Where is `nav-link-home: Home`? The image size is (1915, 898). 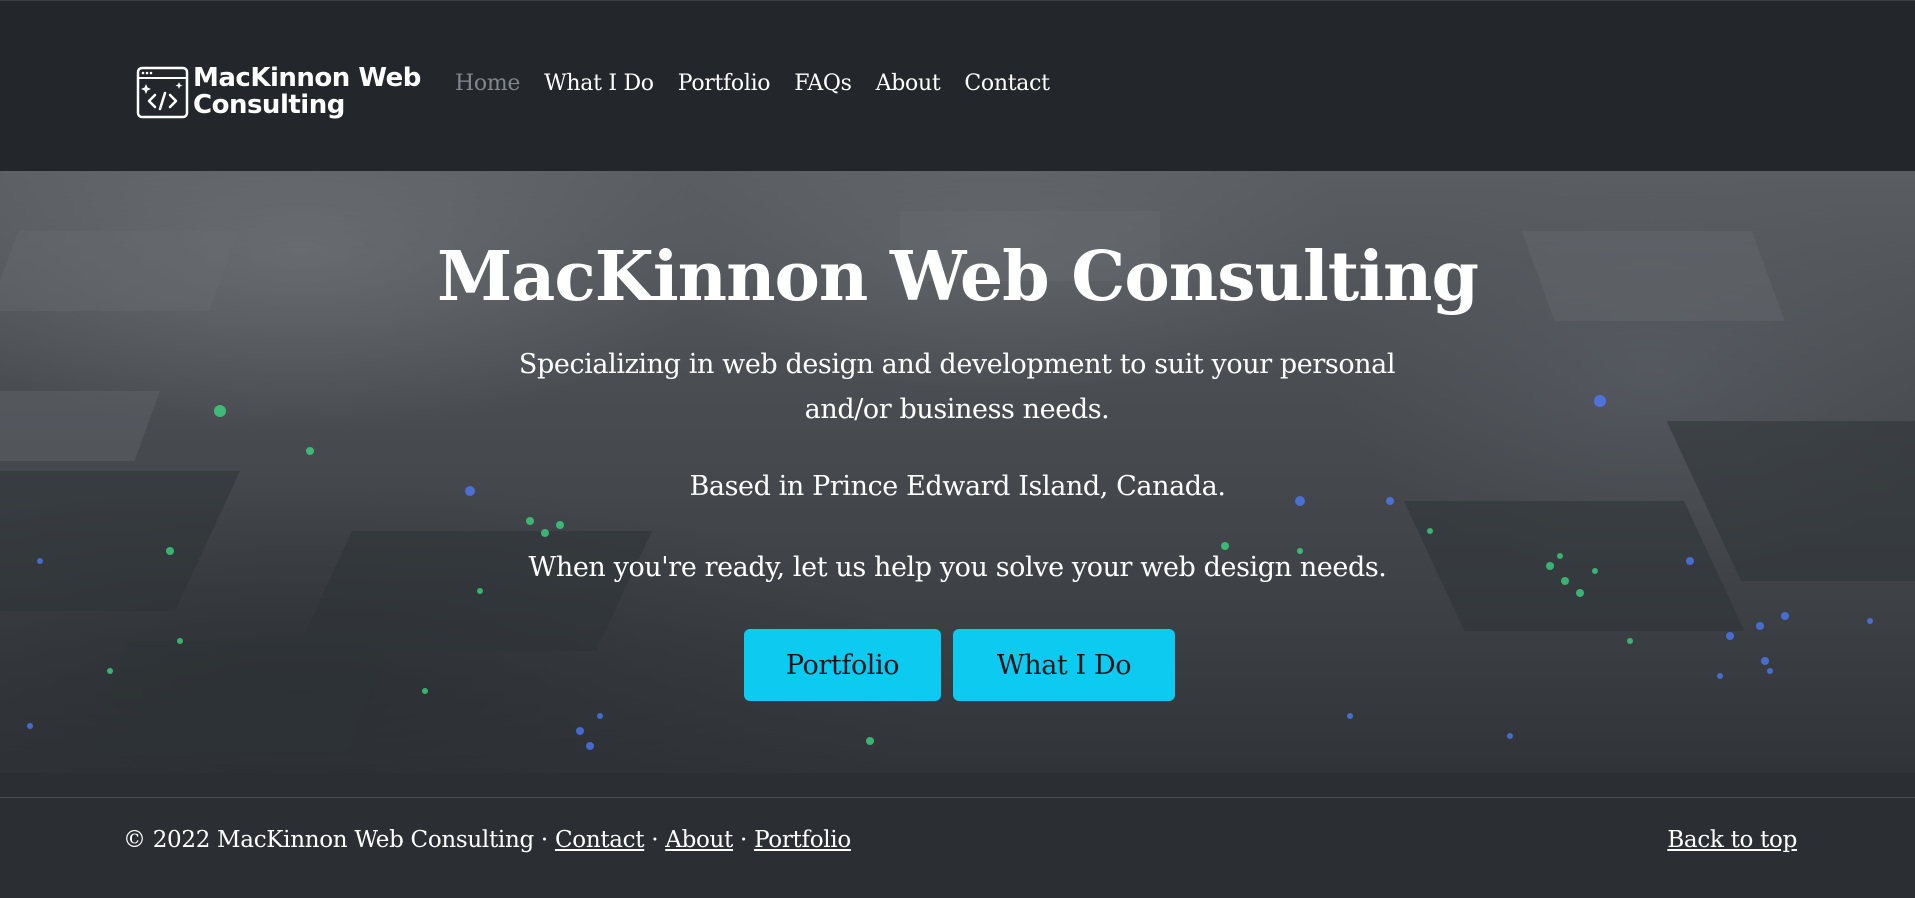
nav-link-home: Home is located at coordinates (487, 83).